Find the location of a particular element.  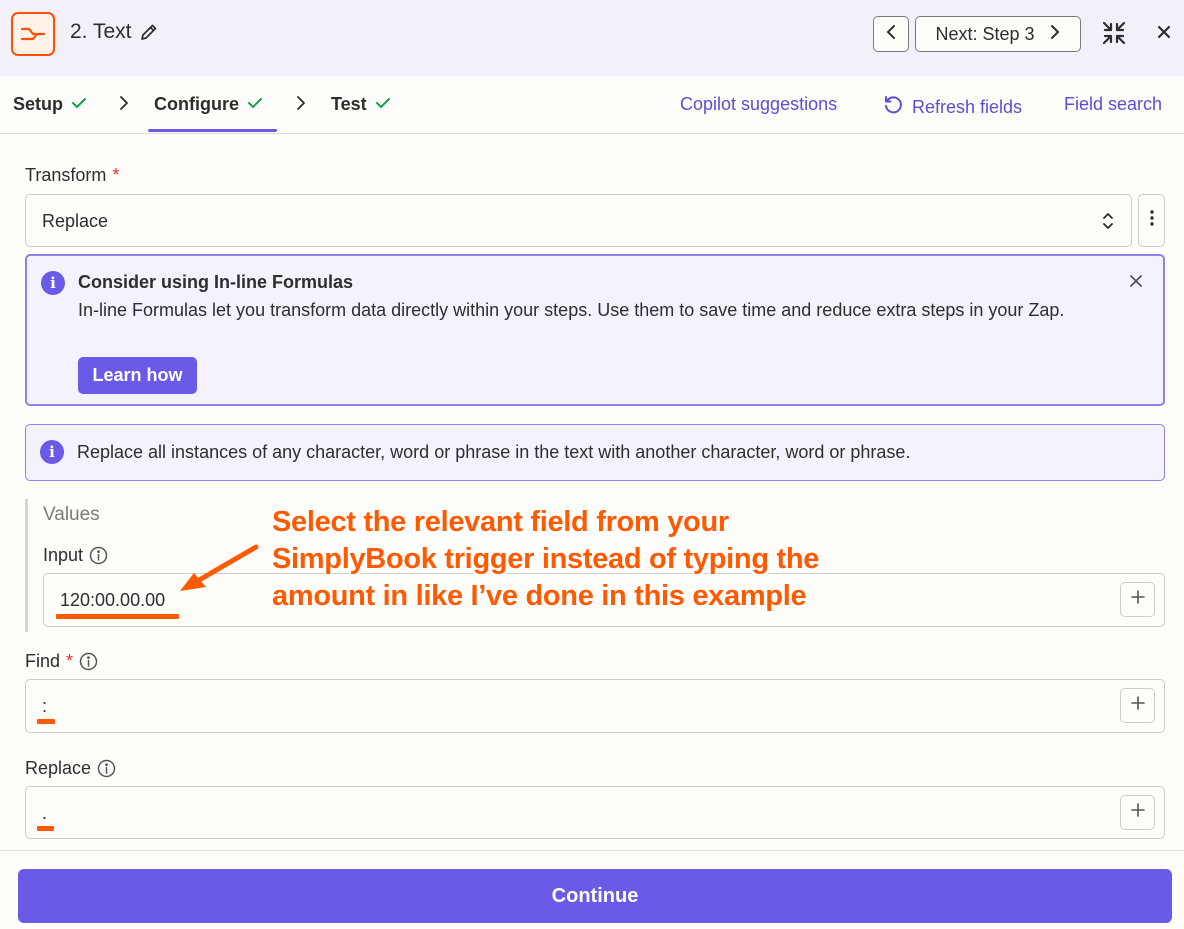

copilot-suggestions-label: Copilot suggestions is located at coordinates (759, 104).